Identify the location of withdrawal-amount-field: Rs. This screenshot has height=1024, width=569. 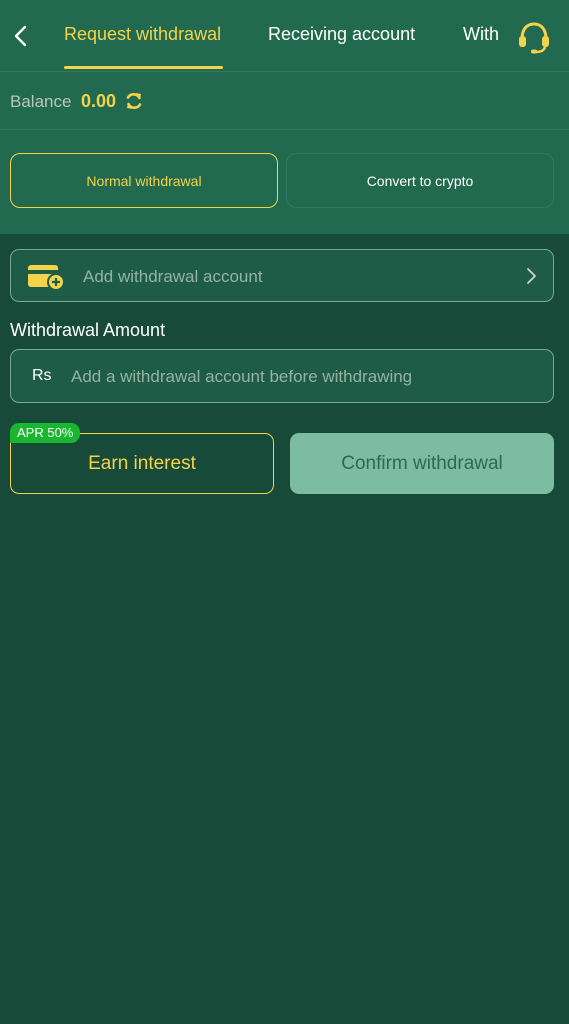
(282, 376).